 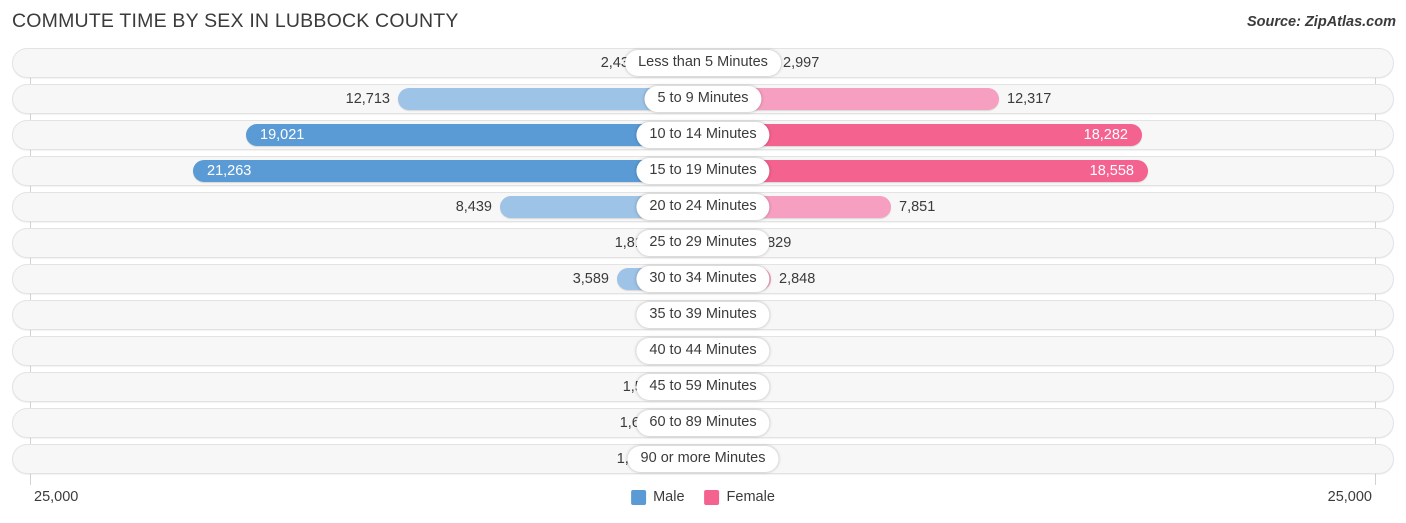 I want to click on chart-row: 1,63677460 to 89 Minutes, so click(x=703, y=423).